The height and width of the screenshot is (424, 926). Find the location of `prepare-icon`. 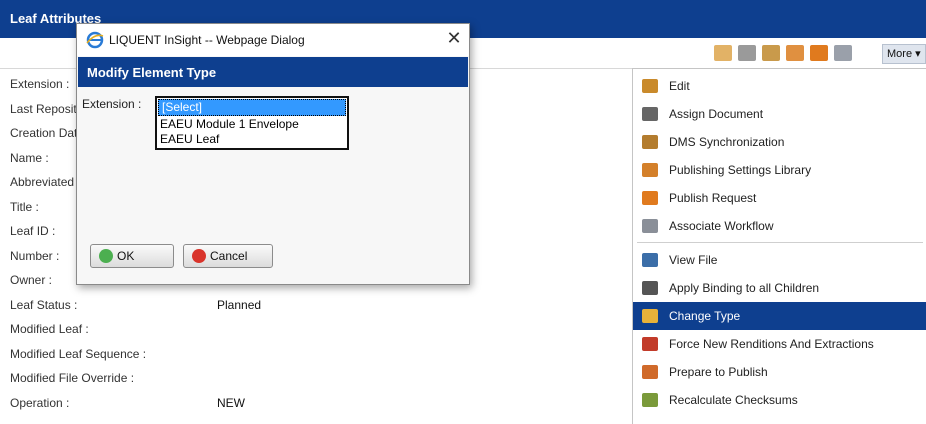

prepare-icon is located at coordinates (650, 372).